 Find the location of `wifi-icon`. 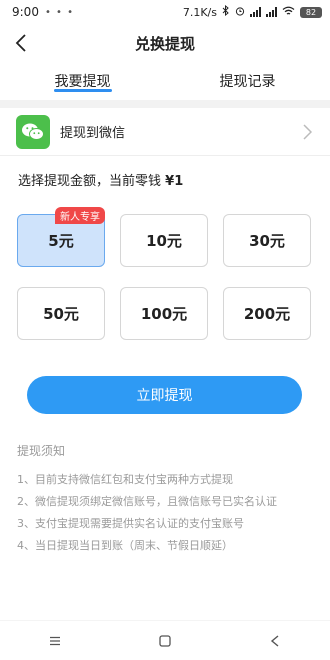

wifi-icon is located at coordinates (288, 12).